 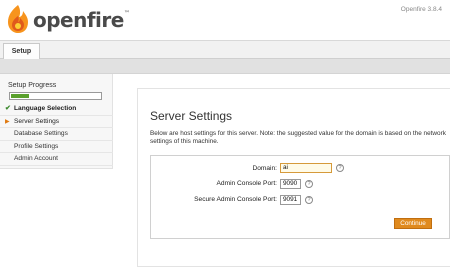 I want to click on domain-field: ai, so click(x=306, y=168).